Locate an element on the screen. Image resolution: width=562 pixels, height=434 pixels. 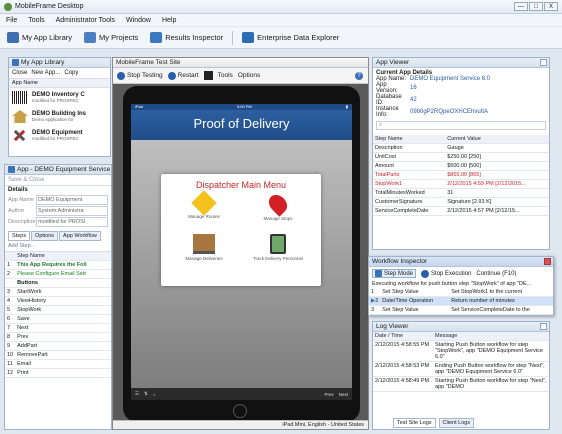
table-row: 5 StopWork is located at coordinates (58, 310).